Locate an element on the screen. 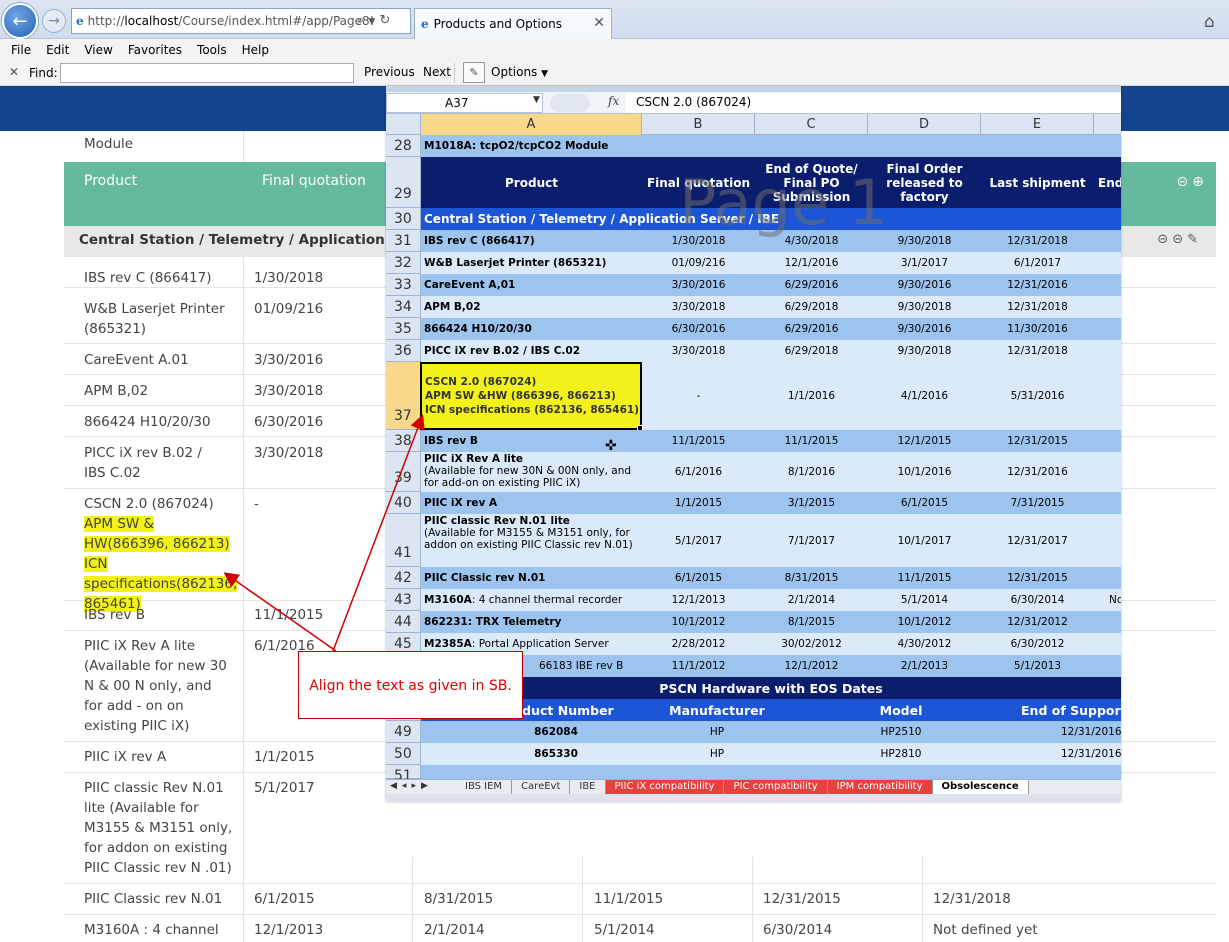 This screenshot has height=942, width=1229. final-order-cell: 4/1/2016 is located at coordinates (924, 396).